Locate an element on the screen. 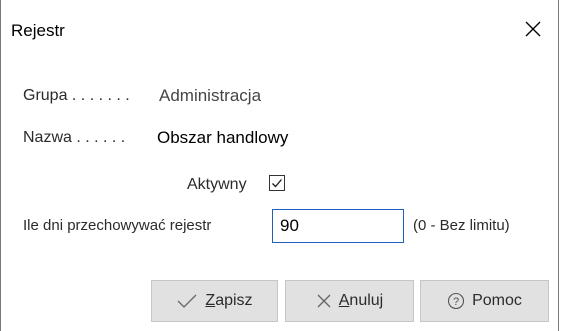 The image size is (561, 331). name-label: Nazwa . . . . . . is located at coordinates (74, 137).